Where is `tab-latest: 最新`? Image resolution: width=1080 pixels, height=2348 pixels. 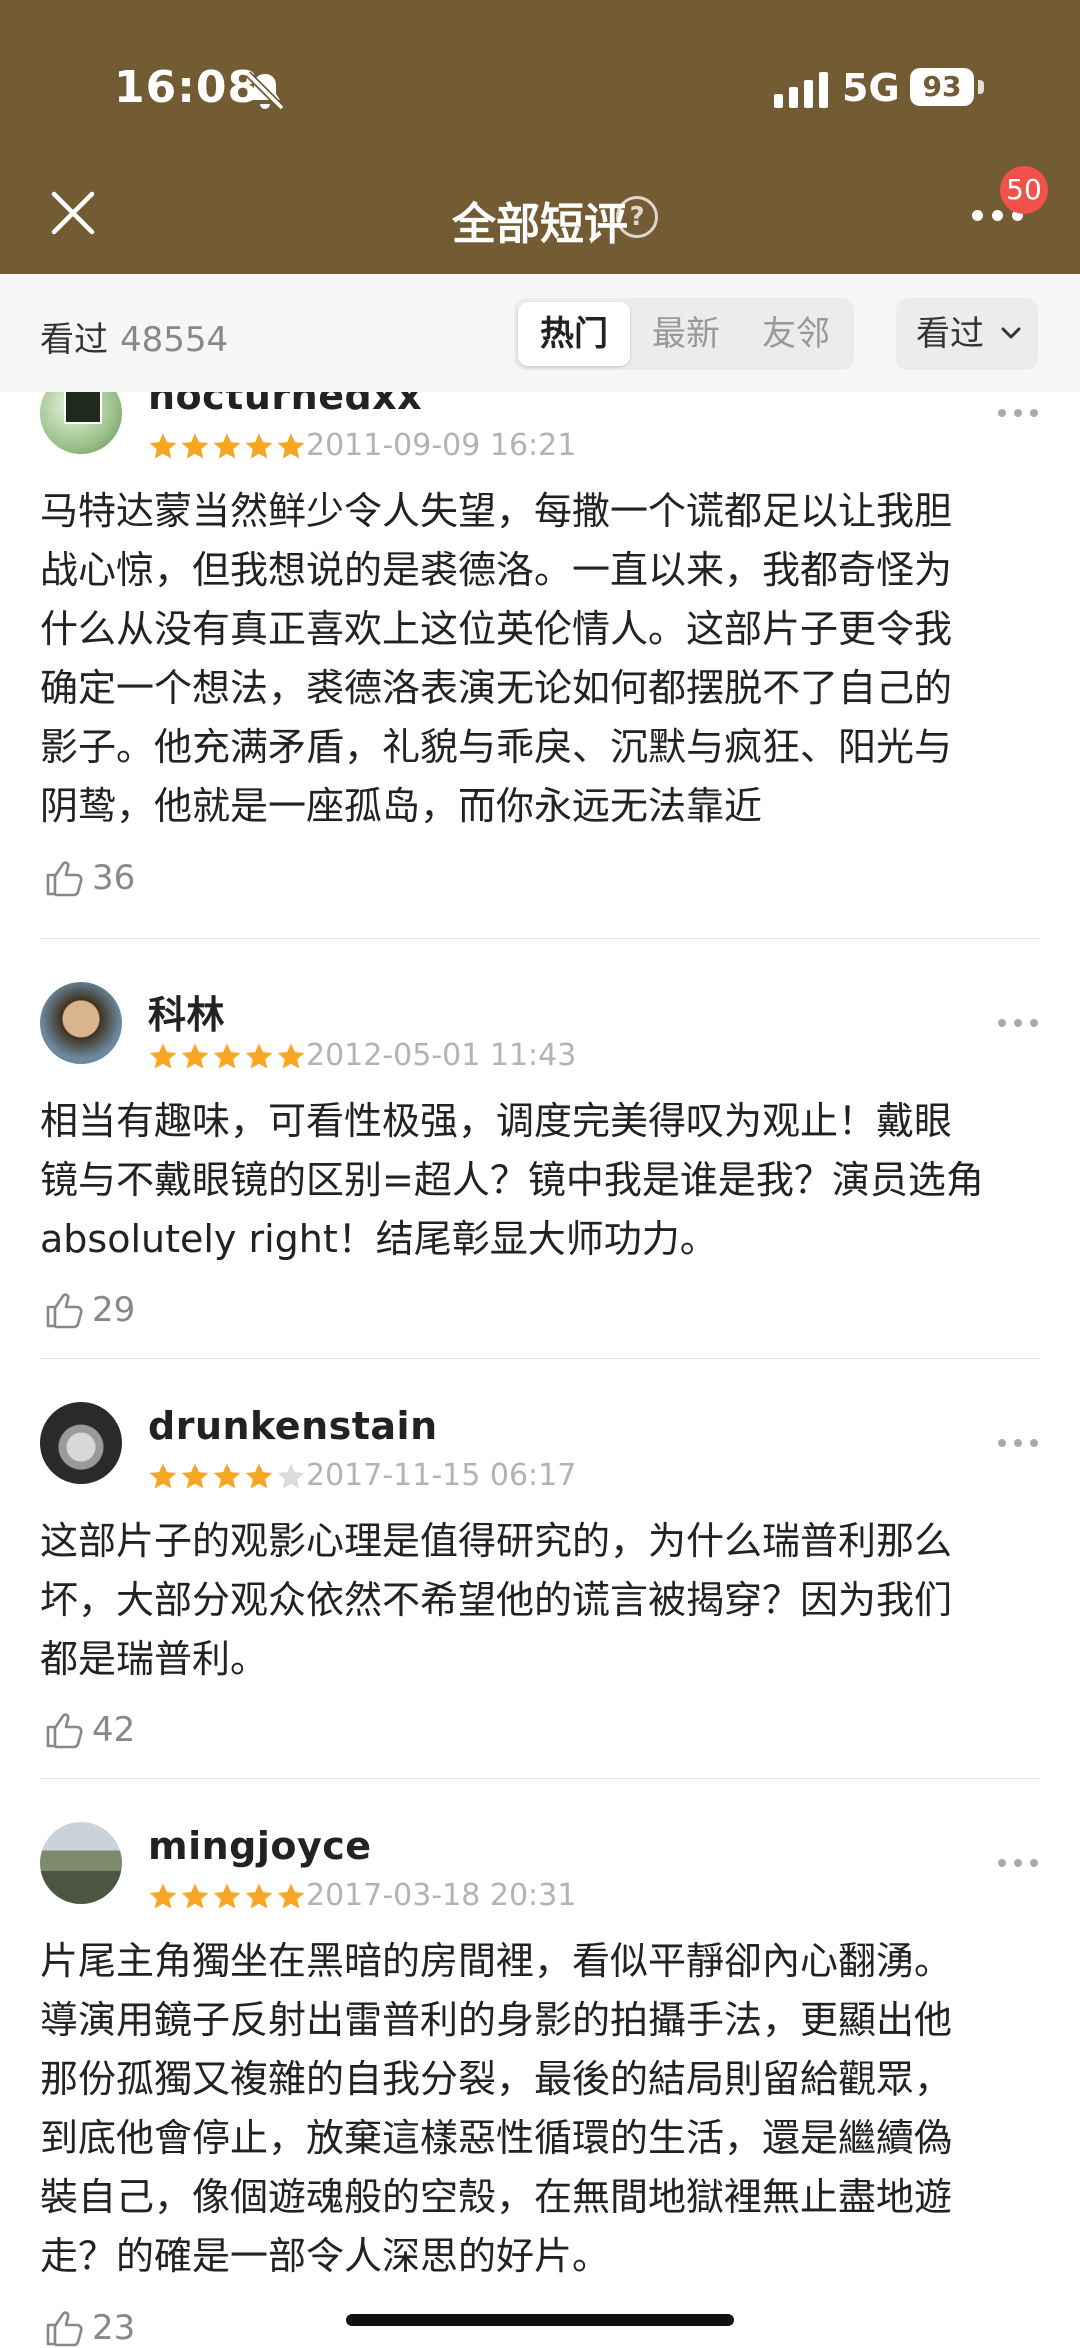
tab-latest: 最新 is located at coordinates (686, 334).